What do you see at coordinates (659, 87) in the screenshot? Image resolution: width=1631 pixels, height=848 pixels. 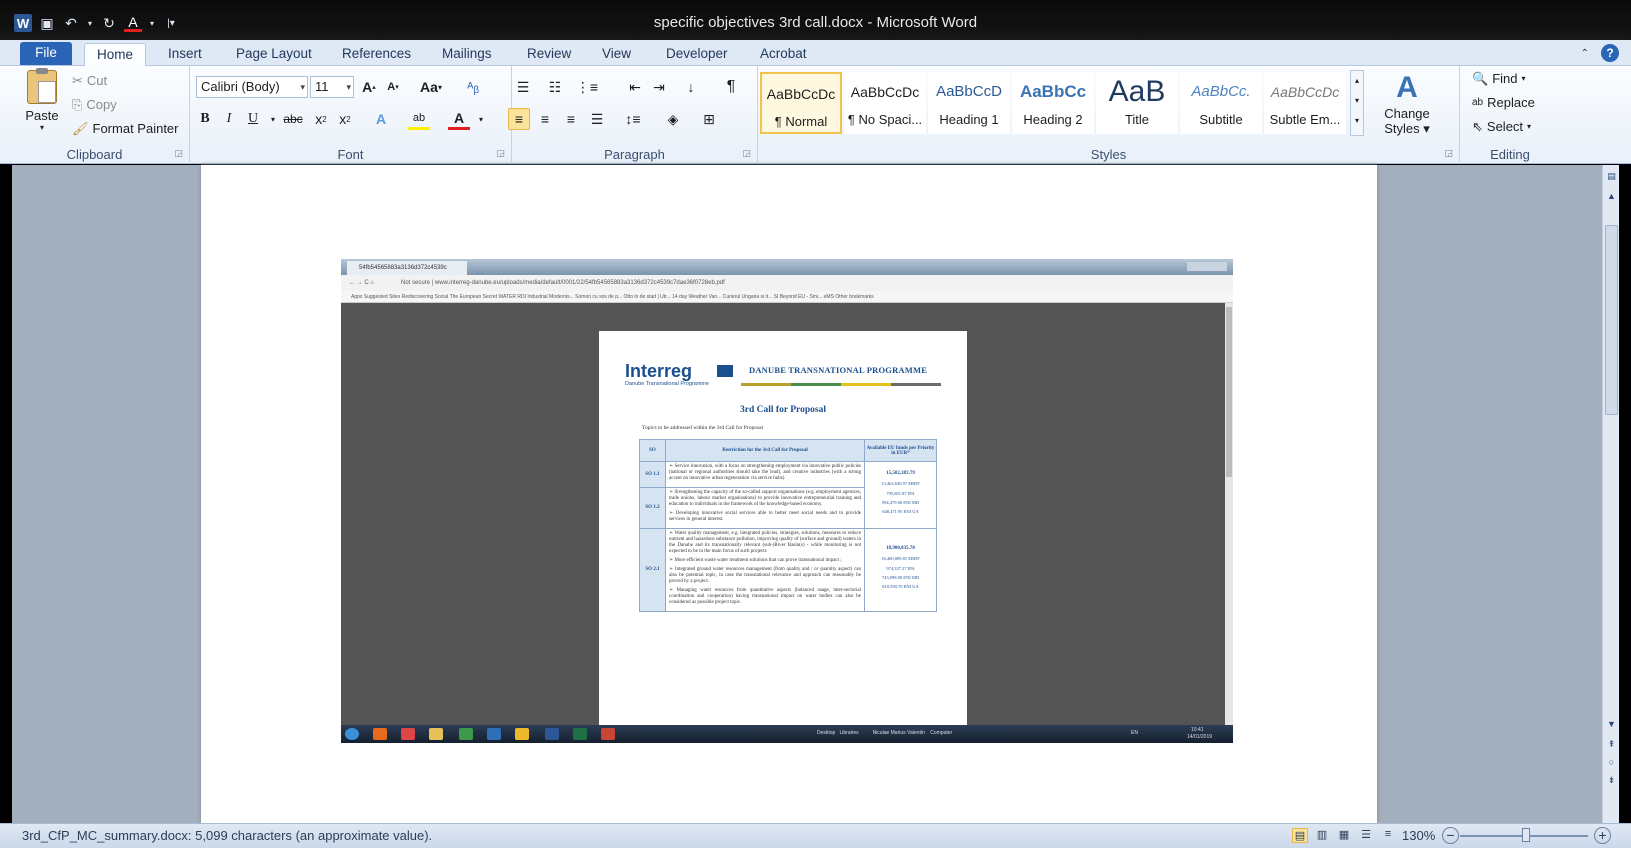 I see `increase-indent-icon: ⇥` at bounding box center [659, 87].